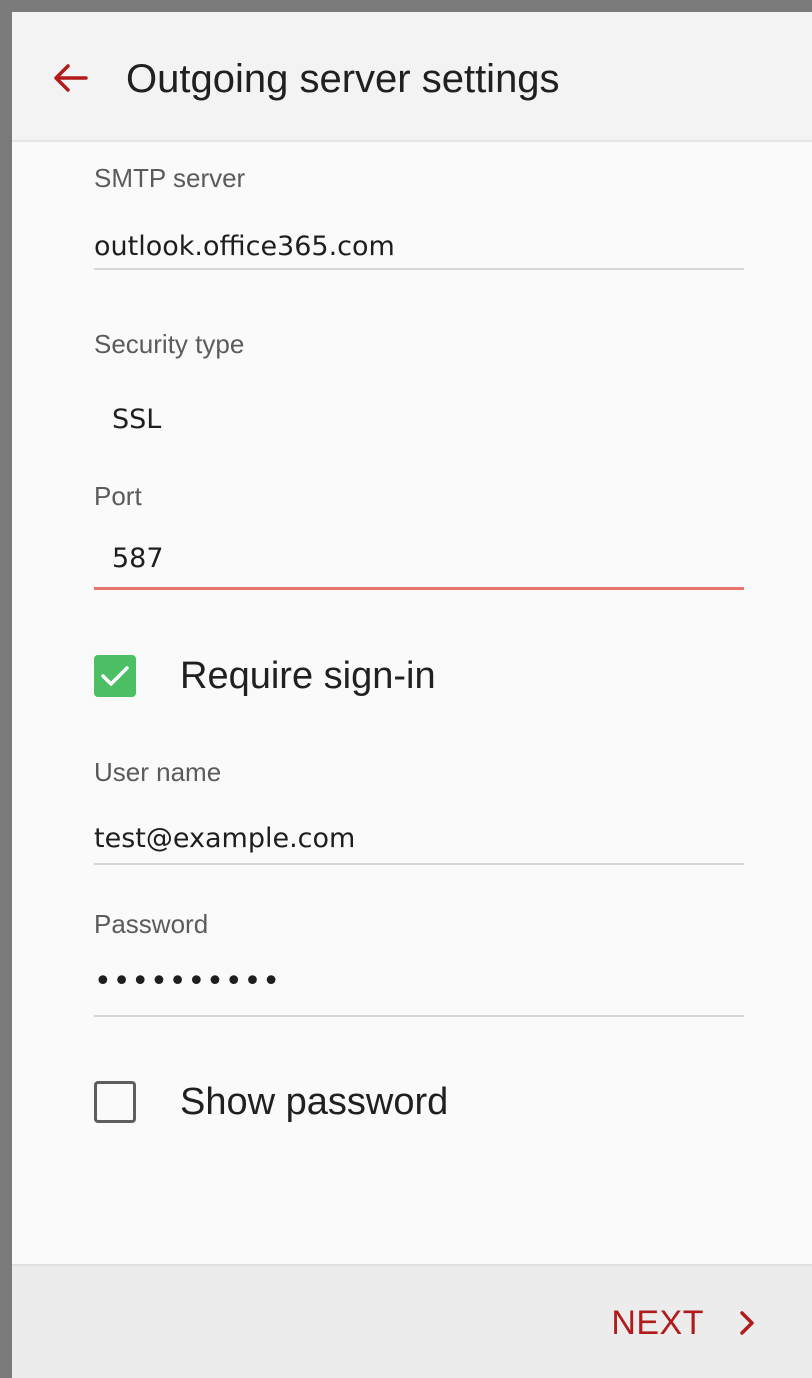  What do you see at coordinates (747, 1323) in the screenshot?
I see `chevron-right-icon` at bounding box center [747, 1323].